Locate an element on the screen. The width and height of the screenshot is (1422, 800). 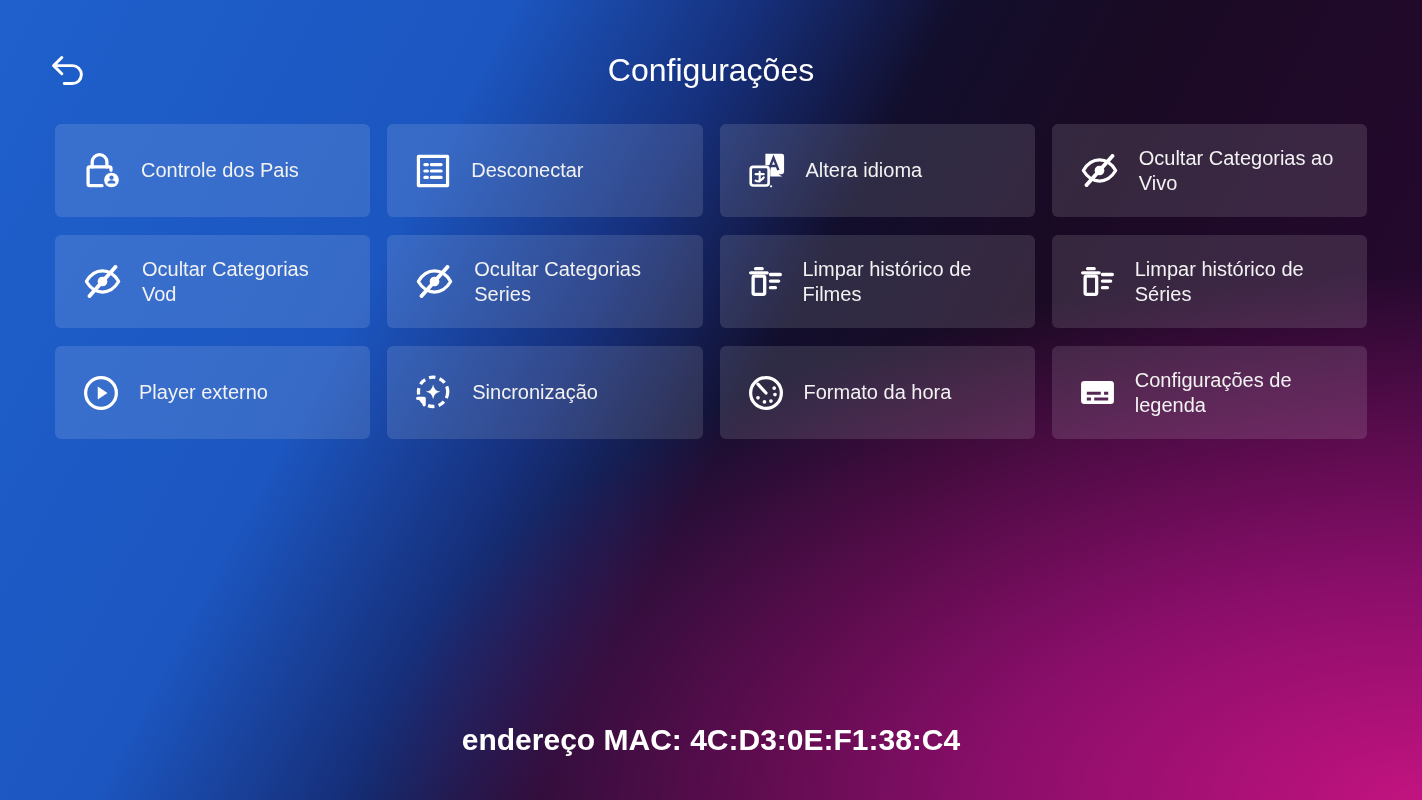
settings-tile: Ocultar Categorias Series is located at coordinates (545, 281).